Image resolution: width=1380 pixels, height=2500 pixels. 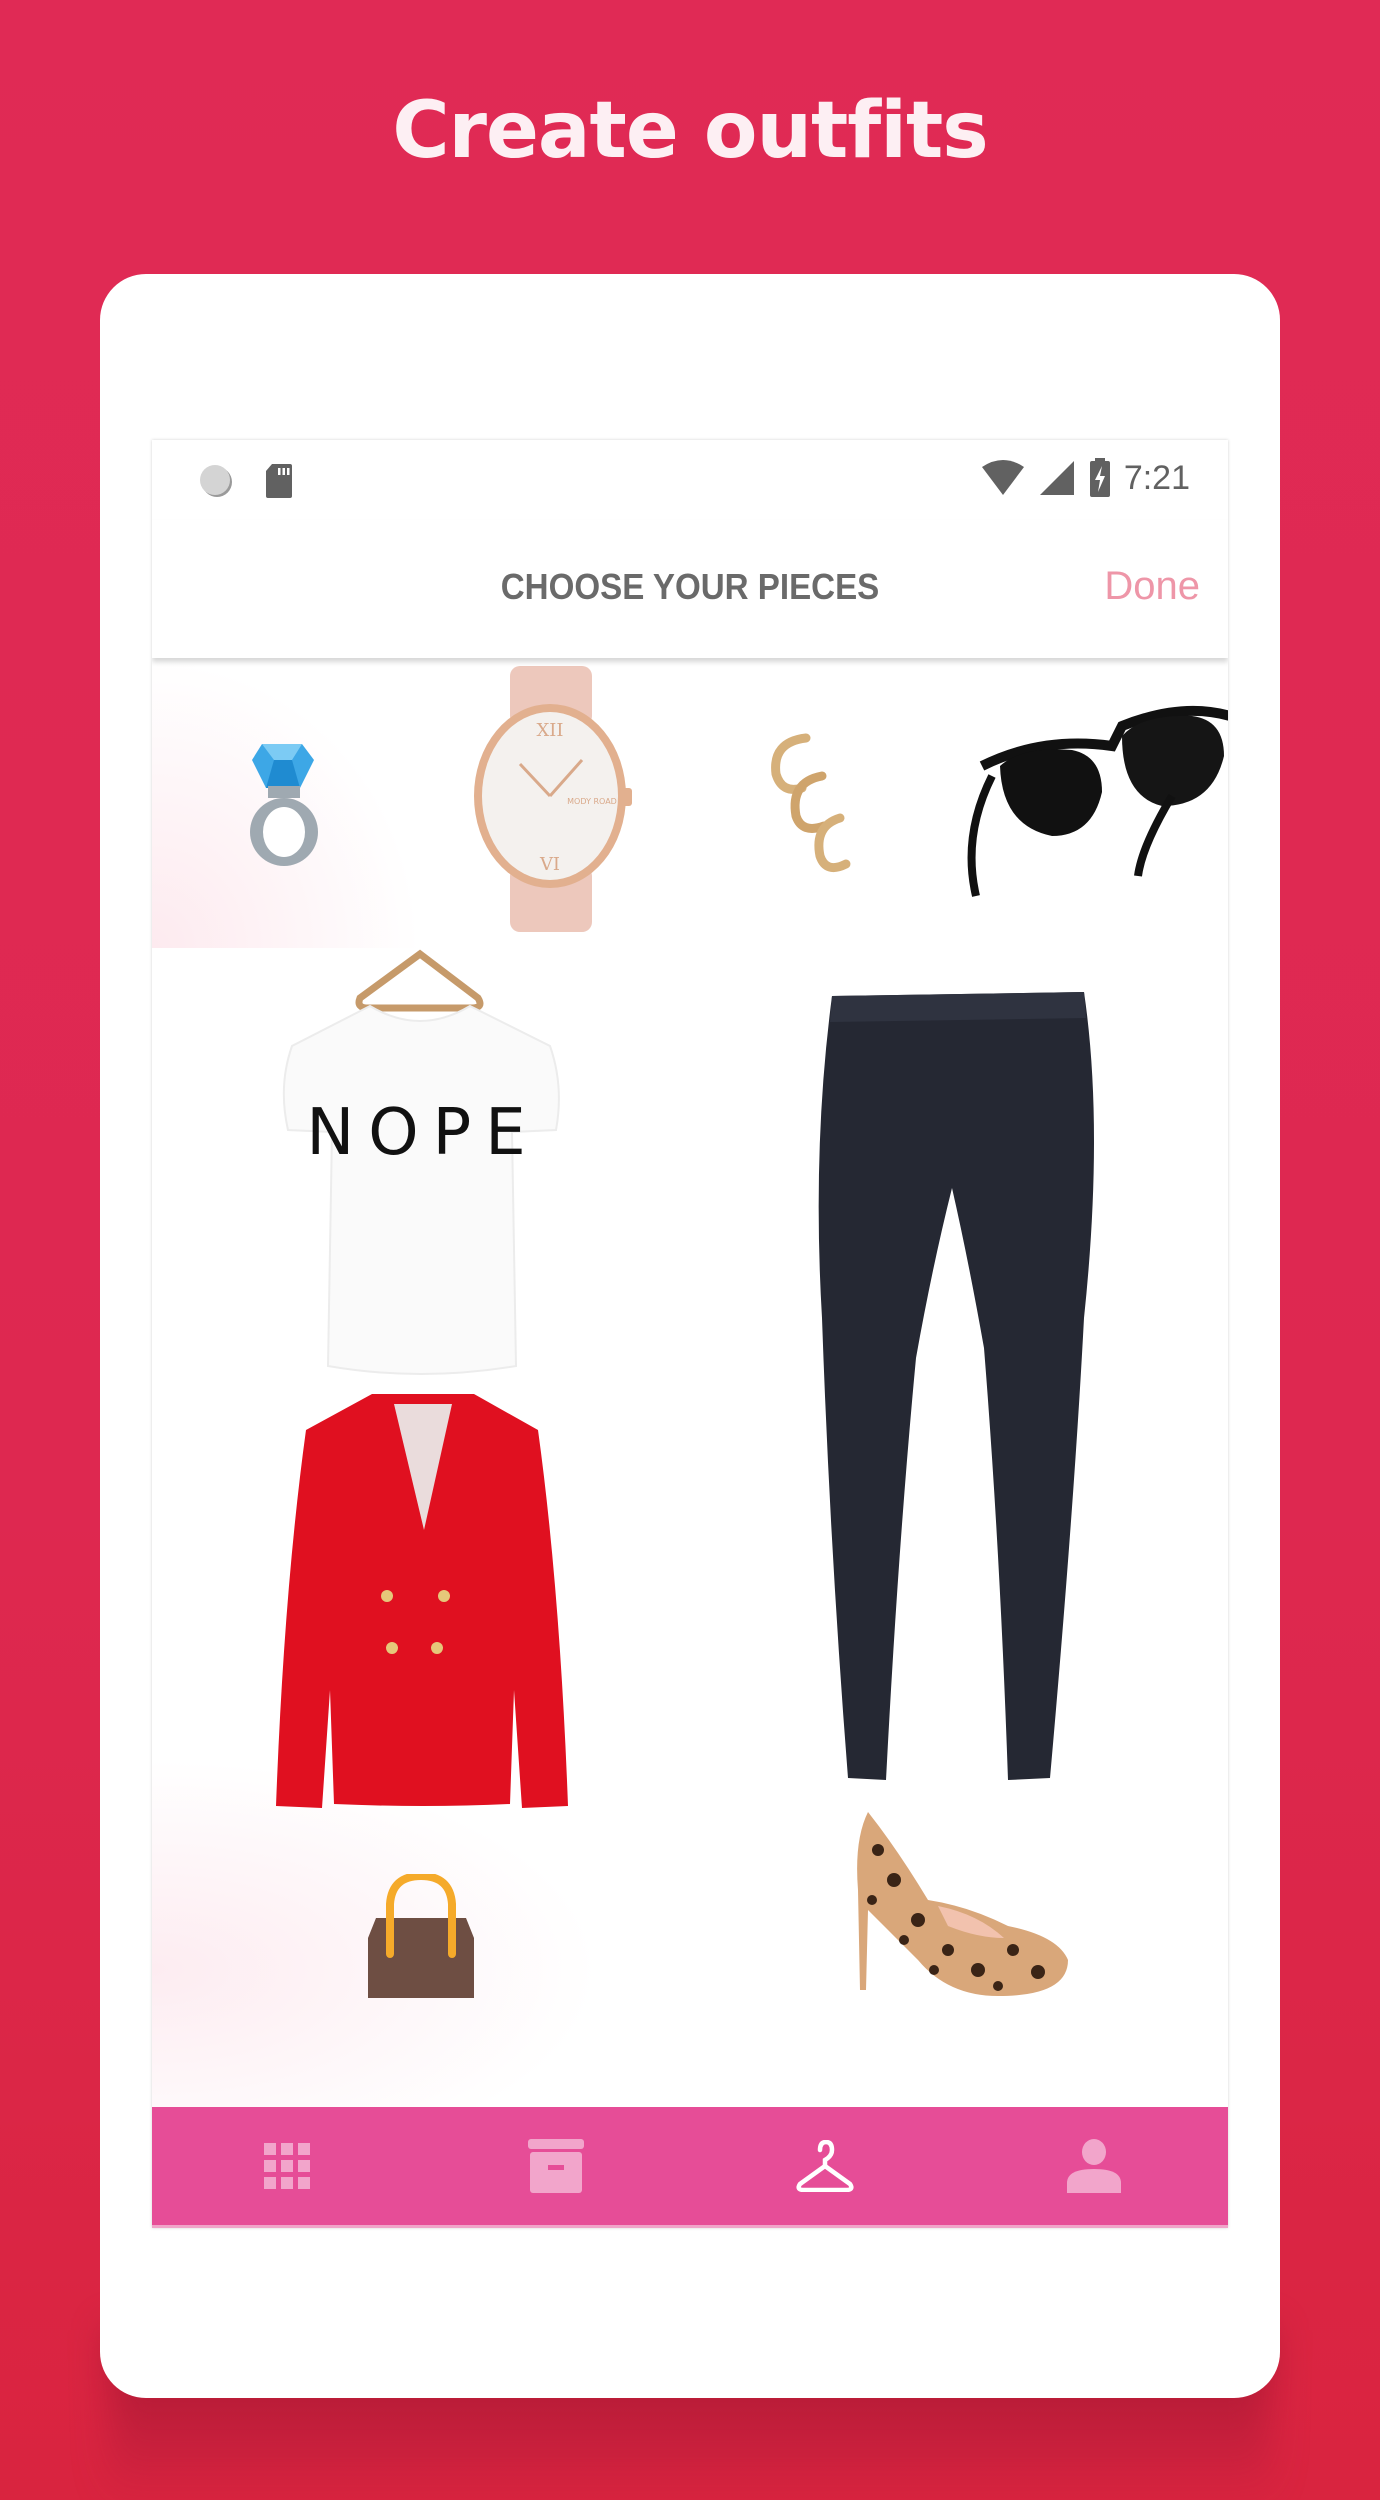 I want to click on wristwatch-icon: XII VI MODY ROAD, so click(x=553, y=799).